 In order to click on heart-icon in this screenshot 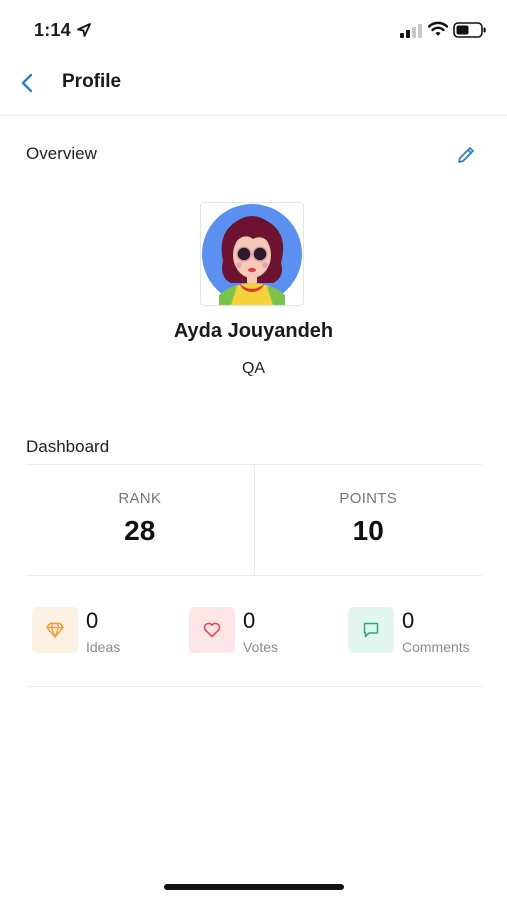, I will do `click(212, 630)`.